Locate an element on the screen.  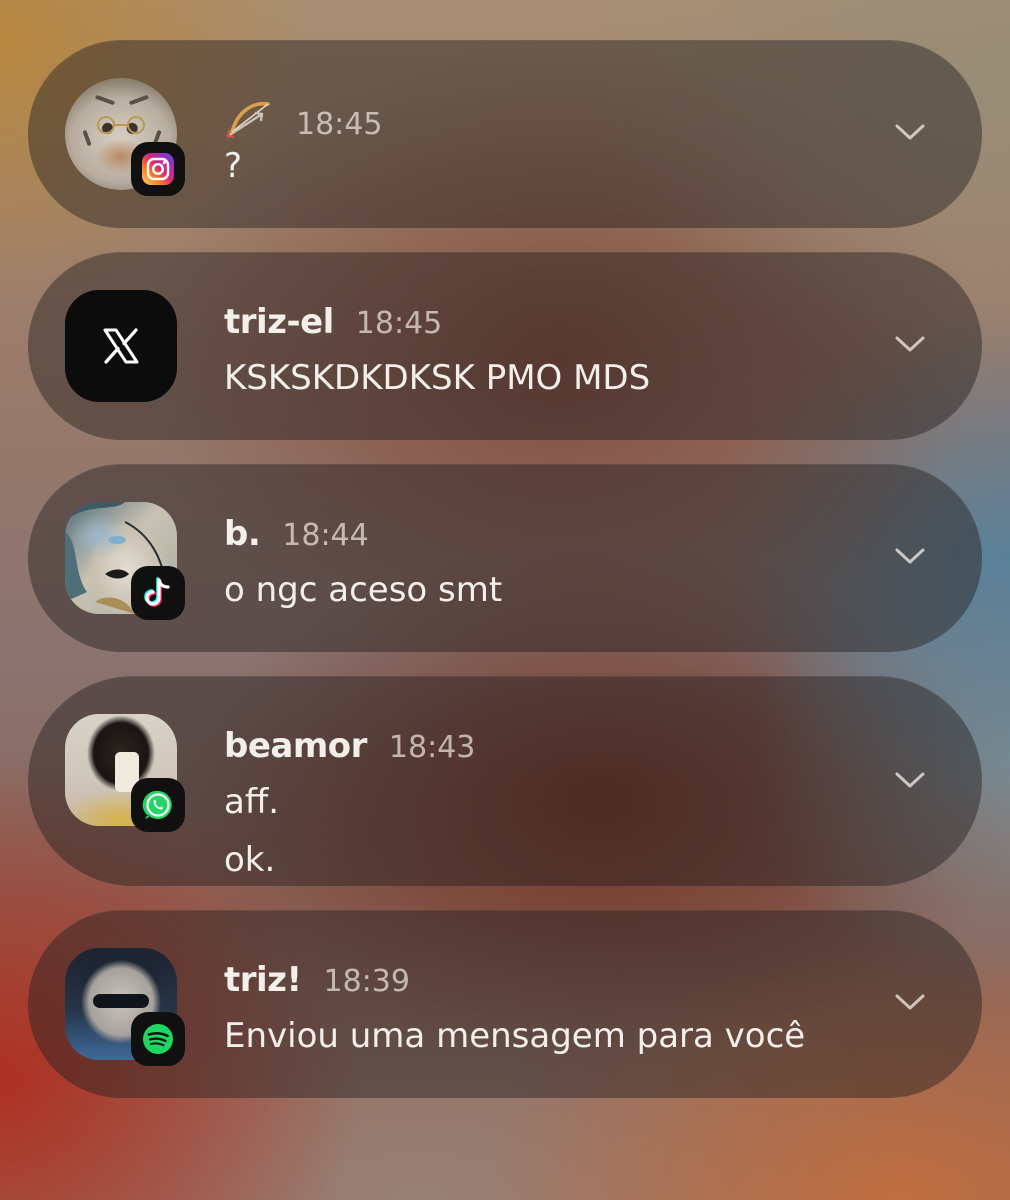
instagram-icon is located at coordinates (158, 169).